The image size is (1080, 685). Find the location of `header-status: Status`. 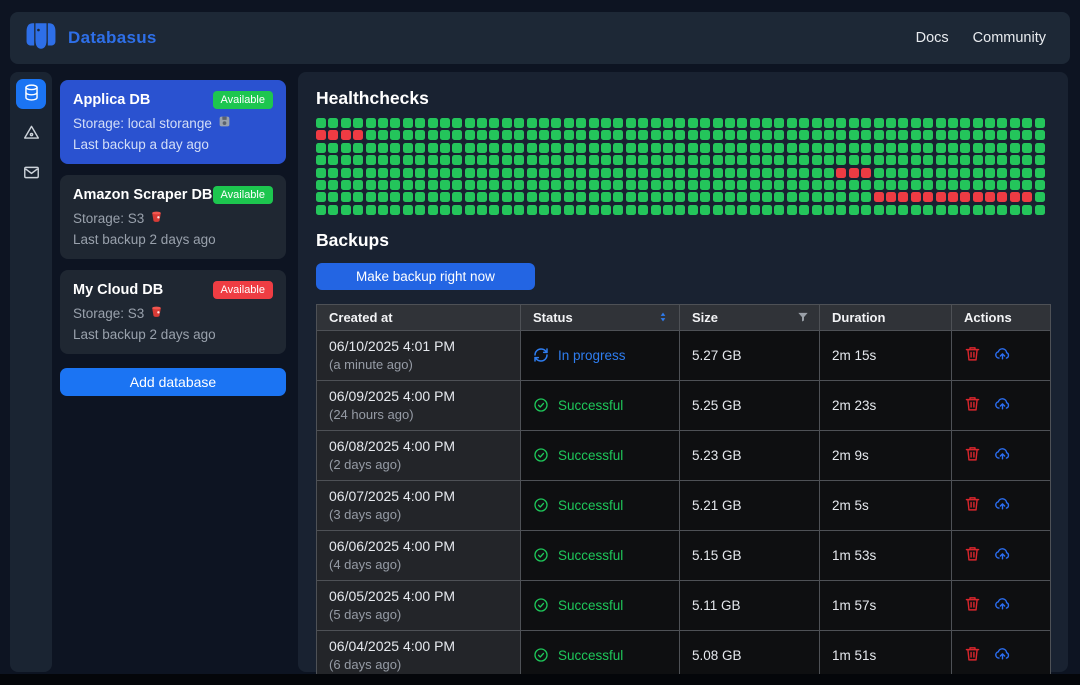

header-status: Status is located at coordinates (600, 317).